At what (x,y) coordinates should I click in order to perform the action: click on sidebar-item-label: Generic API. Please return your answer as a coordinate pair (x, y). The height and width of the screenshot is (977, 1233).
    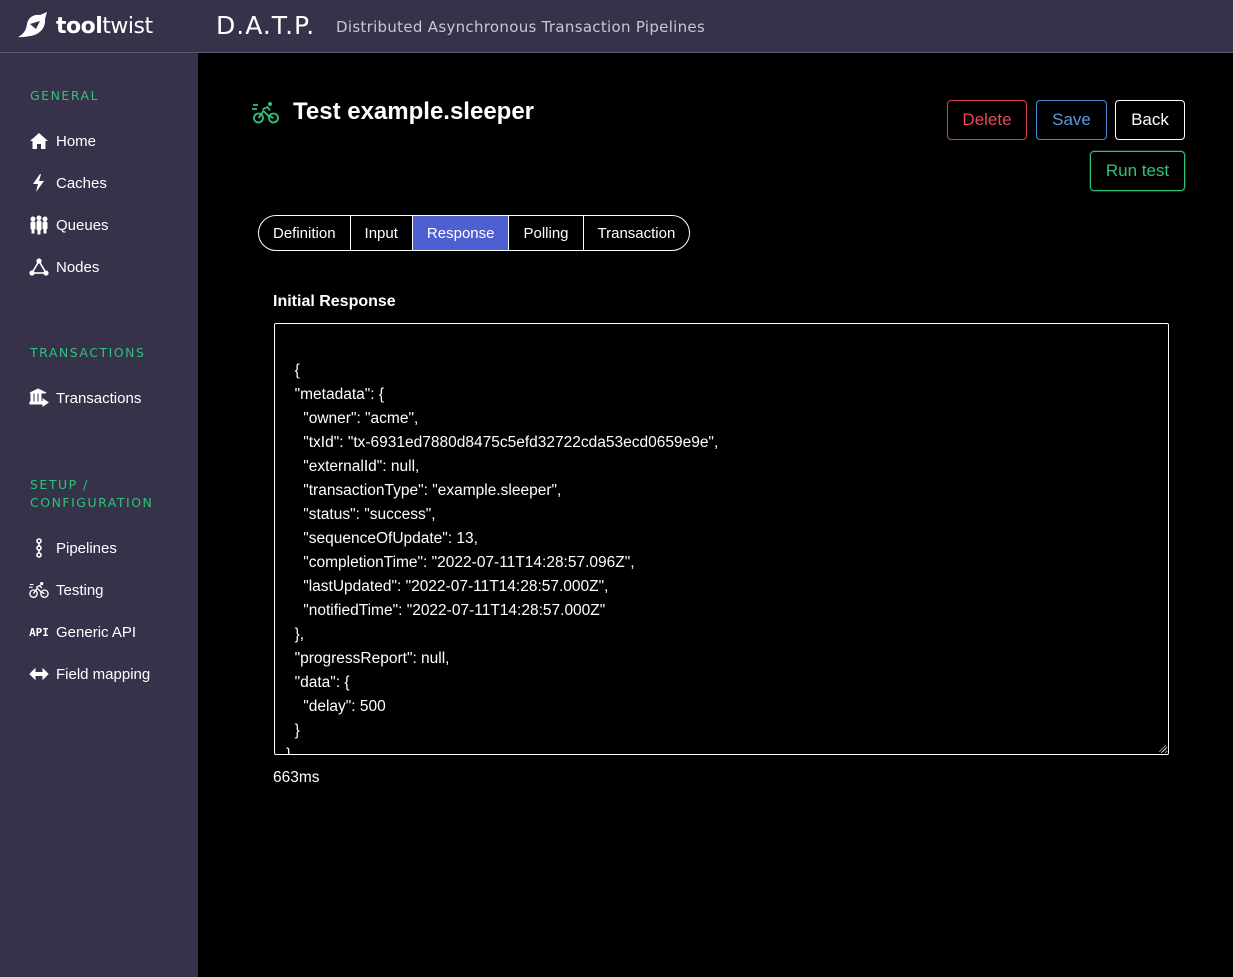
    Looking at the image, I should click on (96, 632).